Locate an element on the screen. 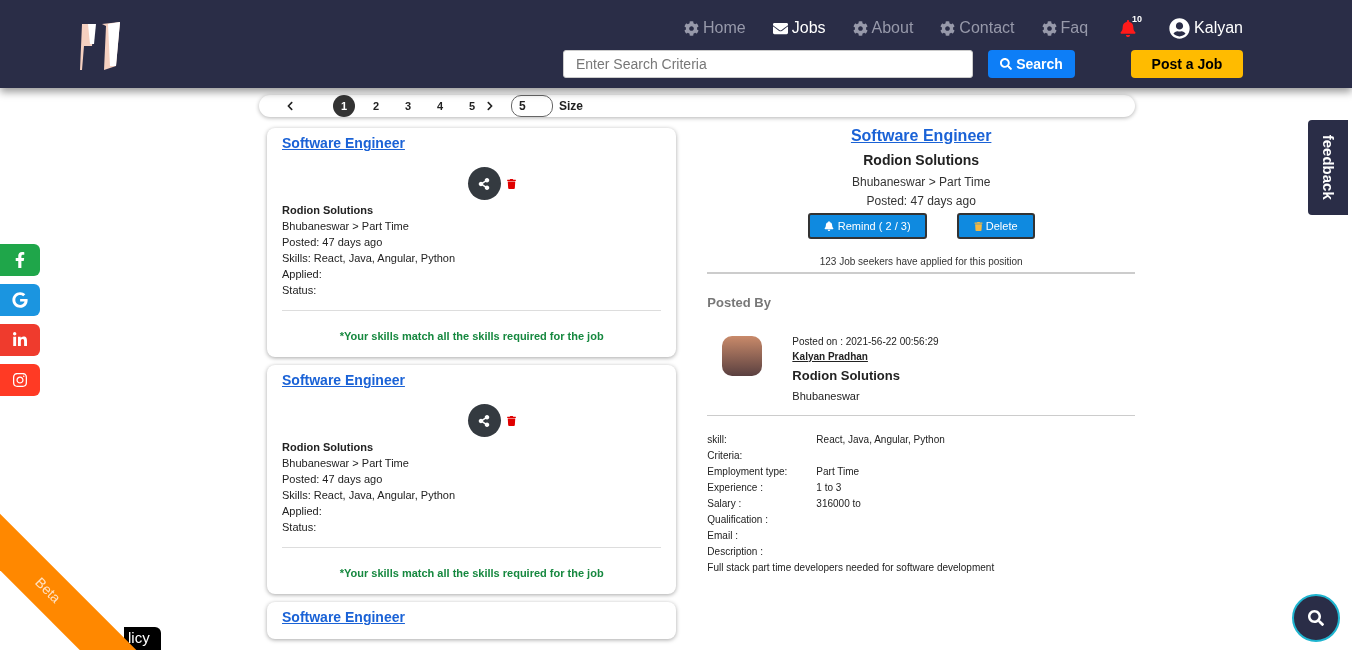 This screenshot has height=650, width=1352. page-button: 2 is located at coordinates (376, 106).